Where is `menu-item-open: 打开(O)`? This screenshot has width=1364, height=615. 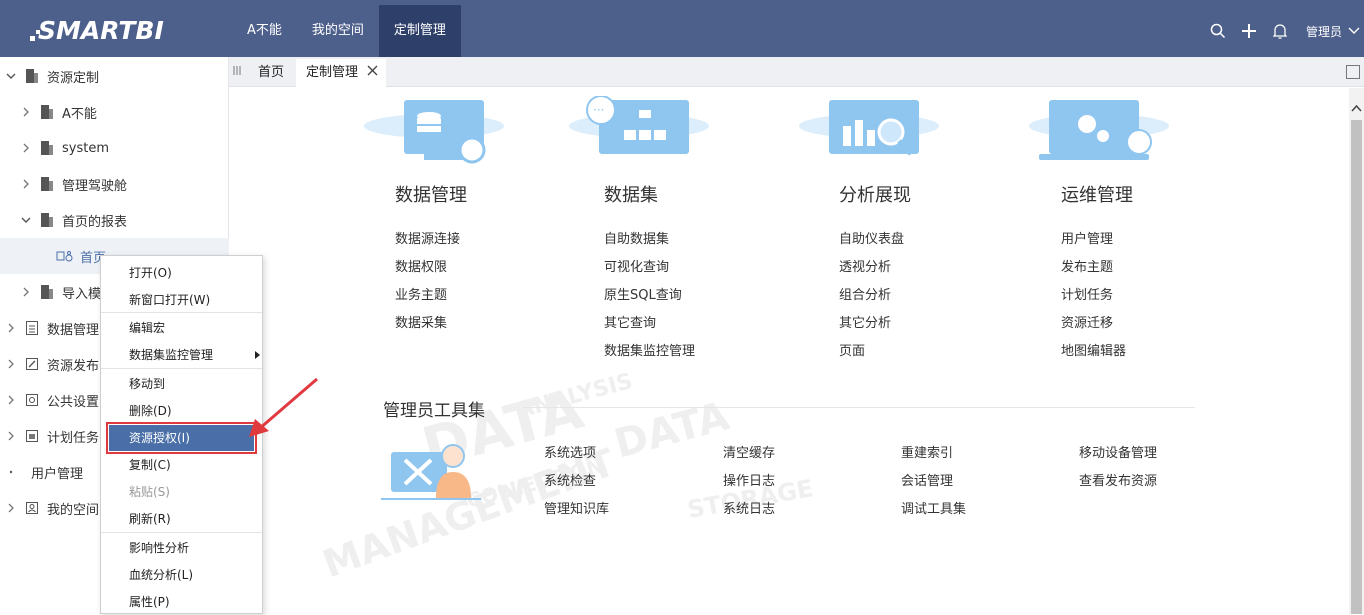 menu-item-open: 打开(O) is located at coordinates (181, 273).